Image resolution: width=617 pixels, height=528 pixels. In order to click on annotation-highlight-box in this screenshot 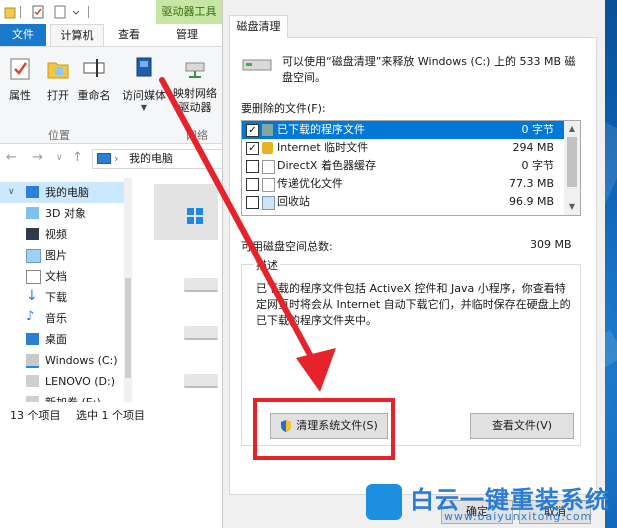, I will do `click(324, 429)`.